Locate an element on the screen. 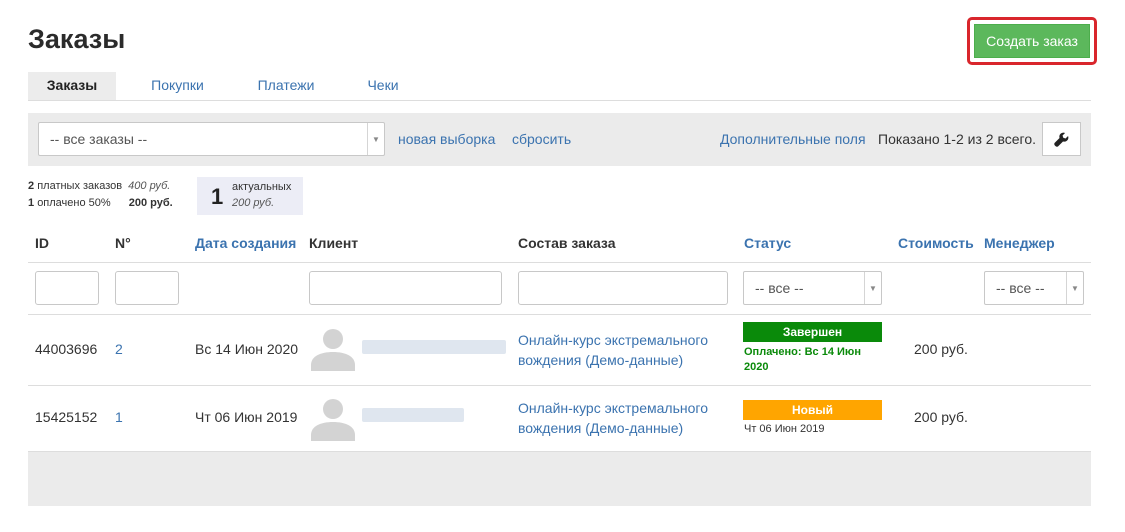  settings-button is located at coordinates (1061, 139).